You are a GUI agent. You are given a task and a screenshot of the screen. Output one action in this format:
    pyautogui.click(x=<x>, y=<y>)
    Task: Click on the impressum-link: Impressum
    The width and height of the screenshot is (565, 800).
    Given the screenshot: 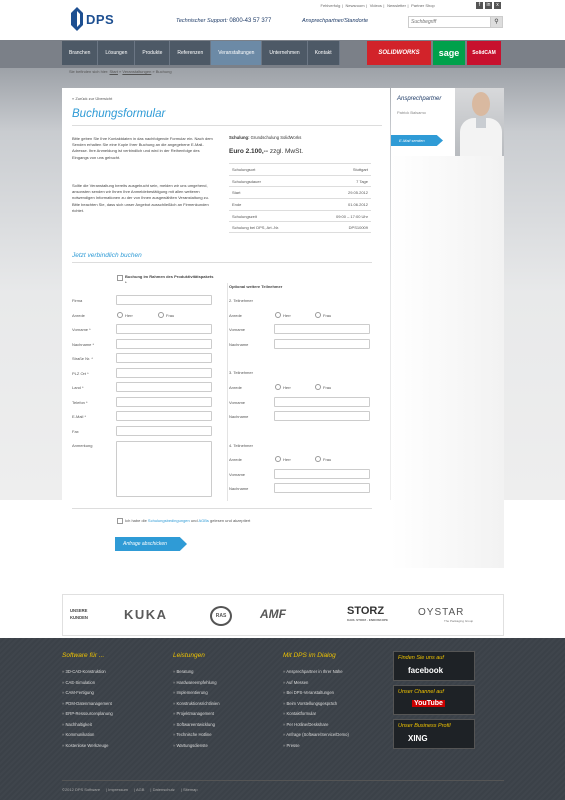 What is the action you would take?
    pyautogui.click(x=118, y=789)
    